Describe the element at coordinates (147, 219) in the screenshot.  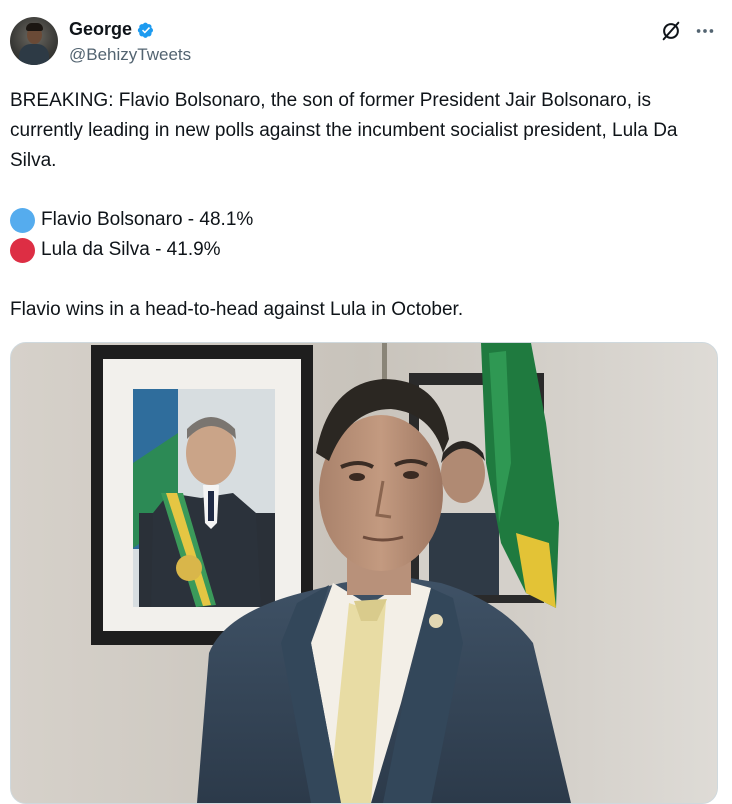
I see `poll-label: Flavio Bolsonaro - 48.1%` at that location.